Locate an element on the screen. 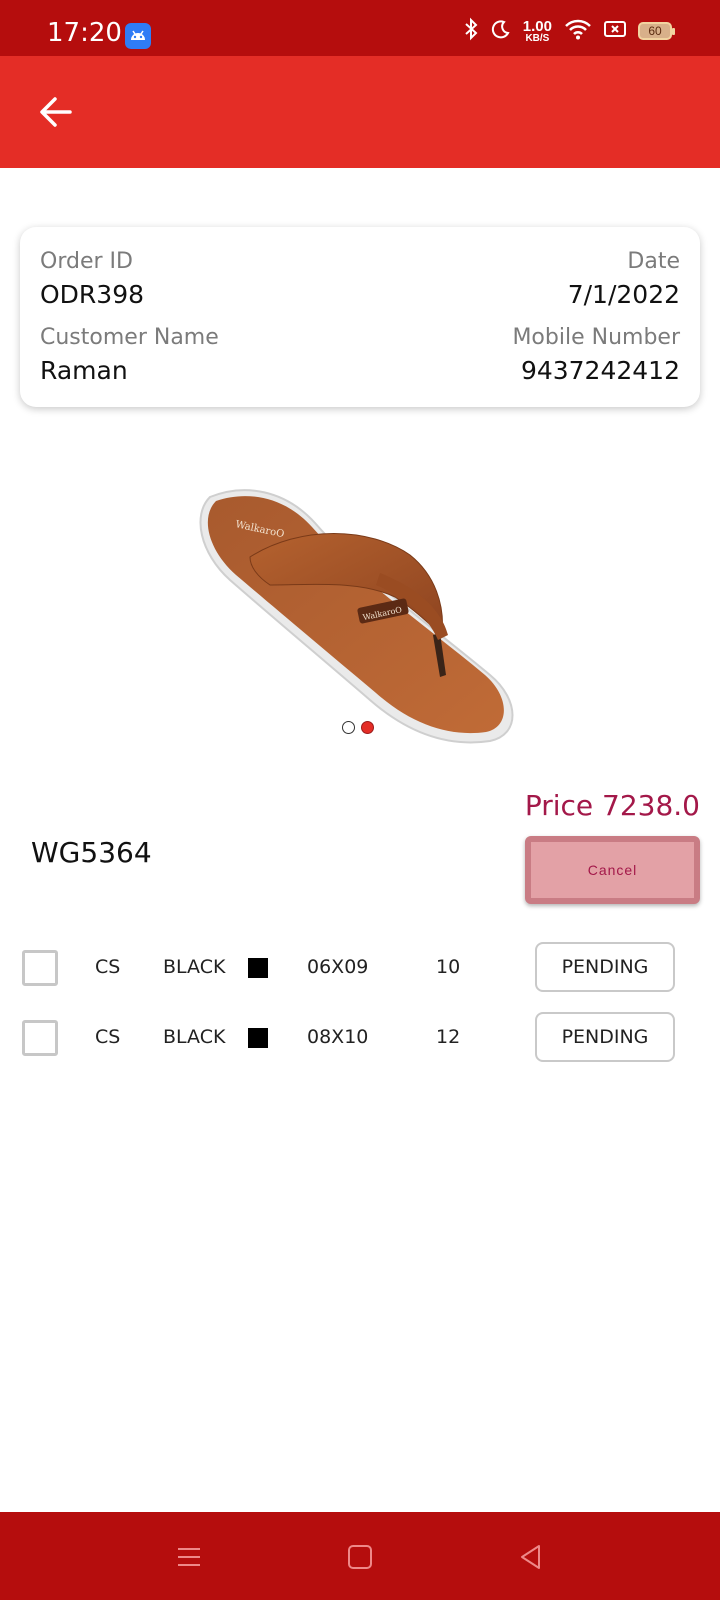  size-row: CS BLACK 06X09 10 PENDING is located at coordinates (360, 968).